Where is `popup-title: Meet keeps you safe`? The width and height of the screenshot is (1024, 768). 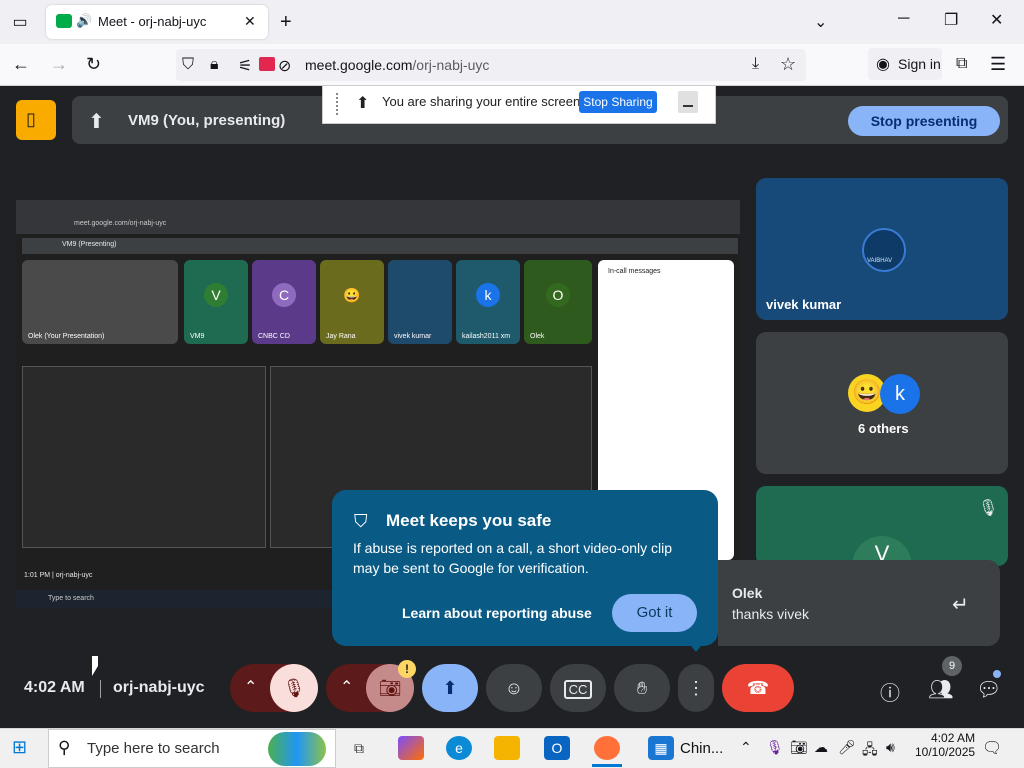 popup-title: Meet keeps you safe is located at coordinates (469, 520).